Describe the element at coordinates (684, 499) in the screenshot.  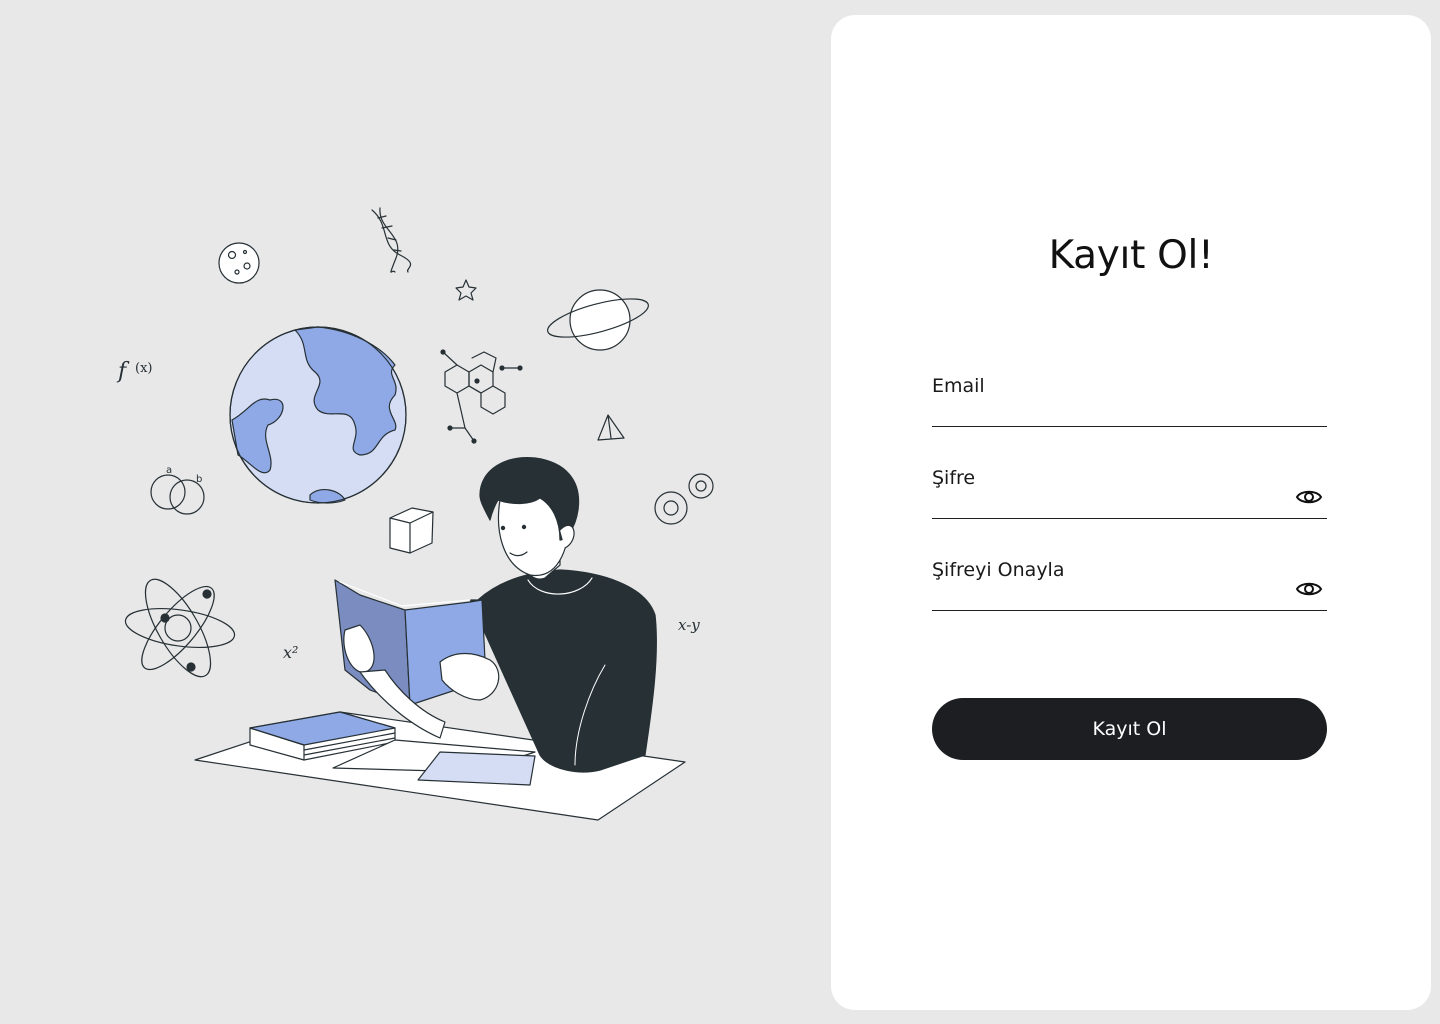
I see `gears-icon` at that location.